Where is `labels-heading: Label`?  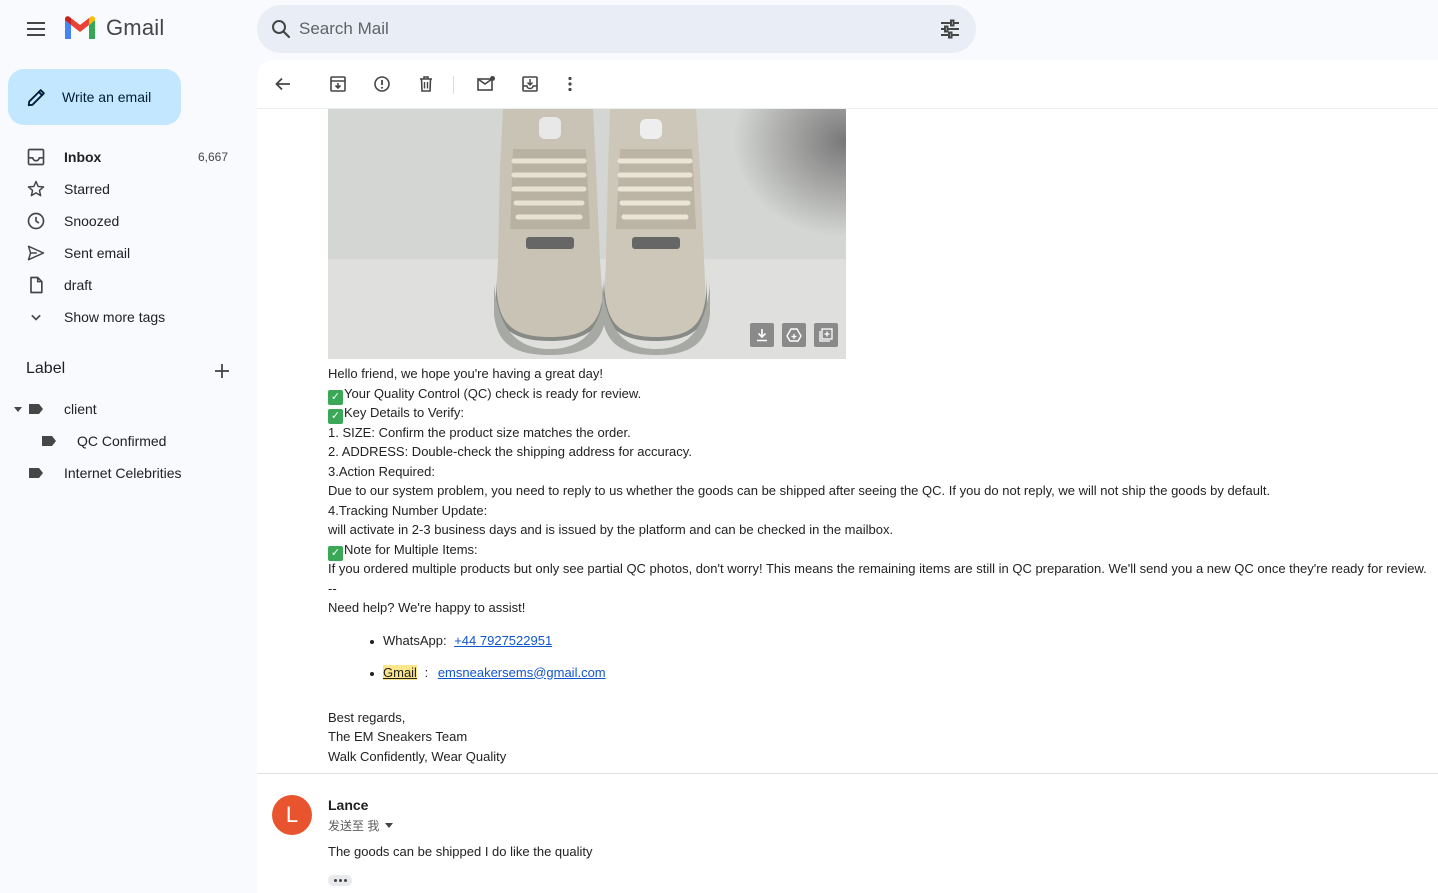 labels-heading: Label is located at coordinates (46, 368).